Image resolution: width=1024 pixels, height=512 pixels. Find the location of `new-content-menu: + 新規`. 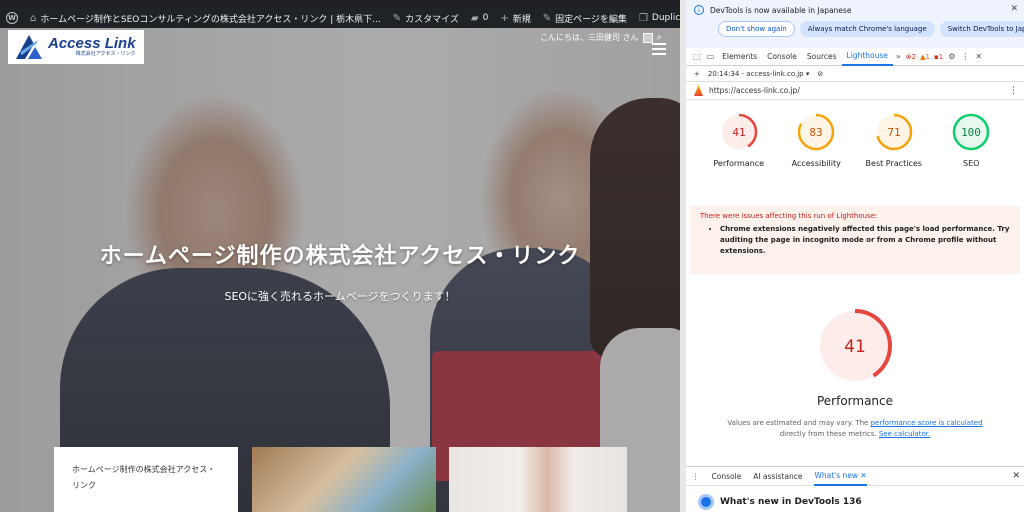

new-content-menu: + 新規 is located at coordinates (515, 18).